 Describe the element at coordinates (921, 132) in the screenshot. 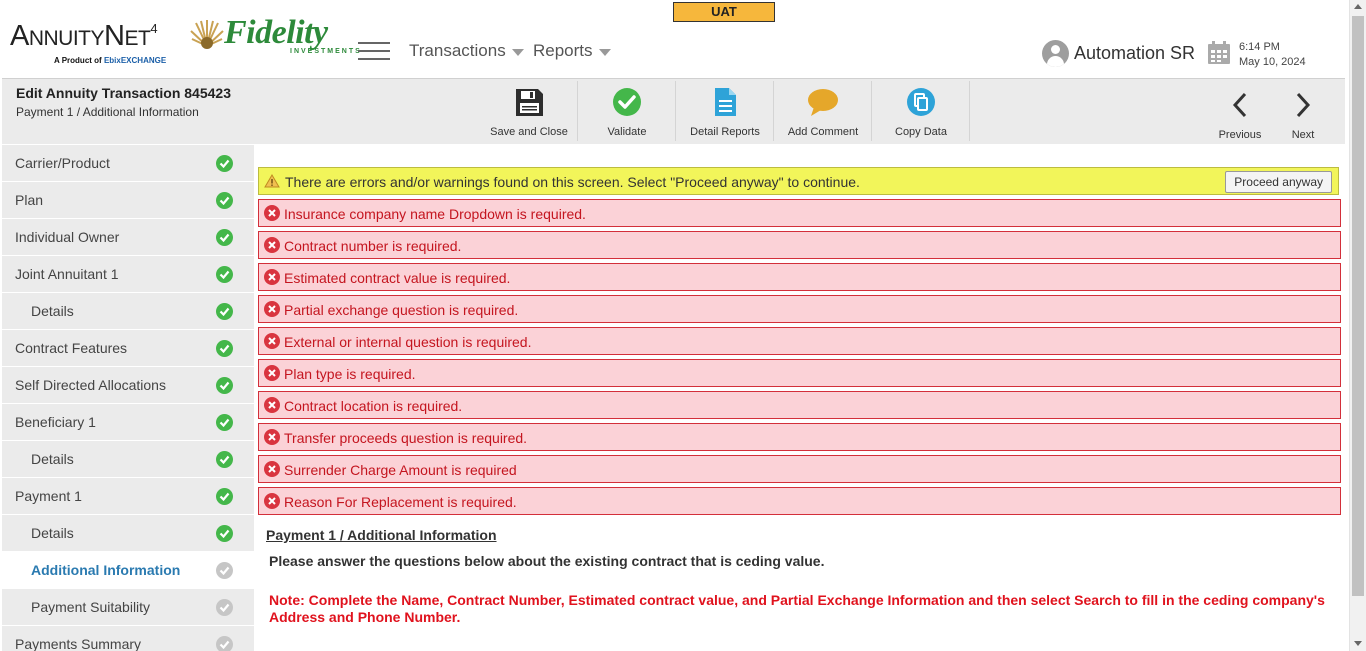

I see `copy-data-label: Copy Data` at that location.